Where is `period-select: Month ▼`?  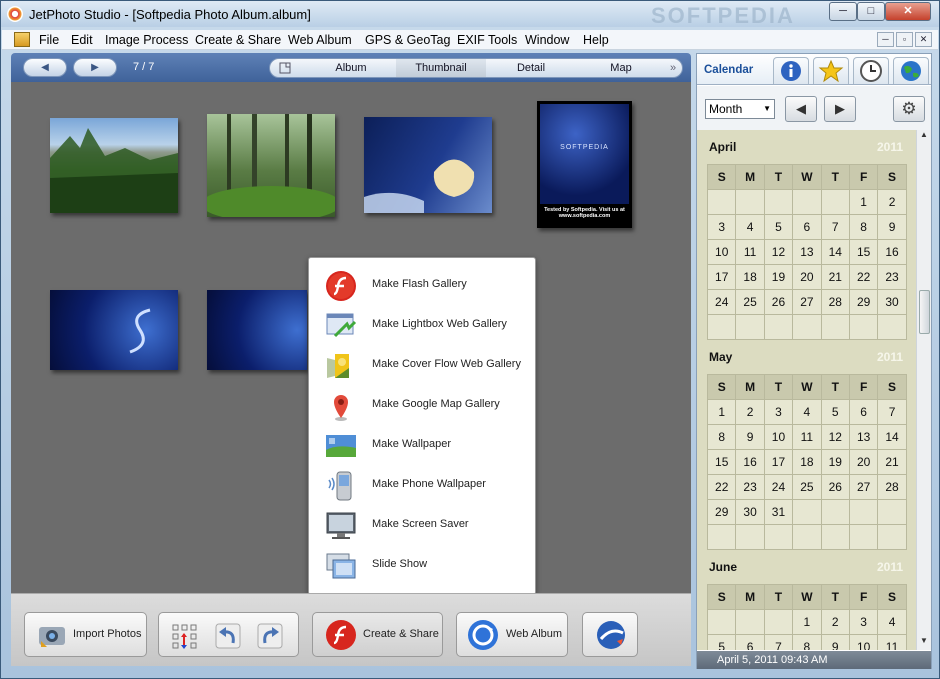 period-select: Month ▼ is located at coordinates (740, 109).